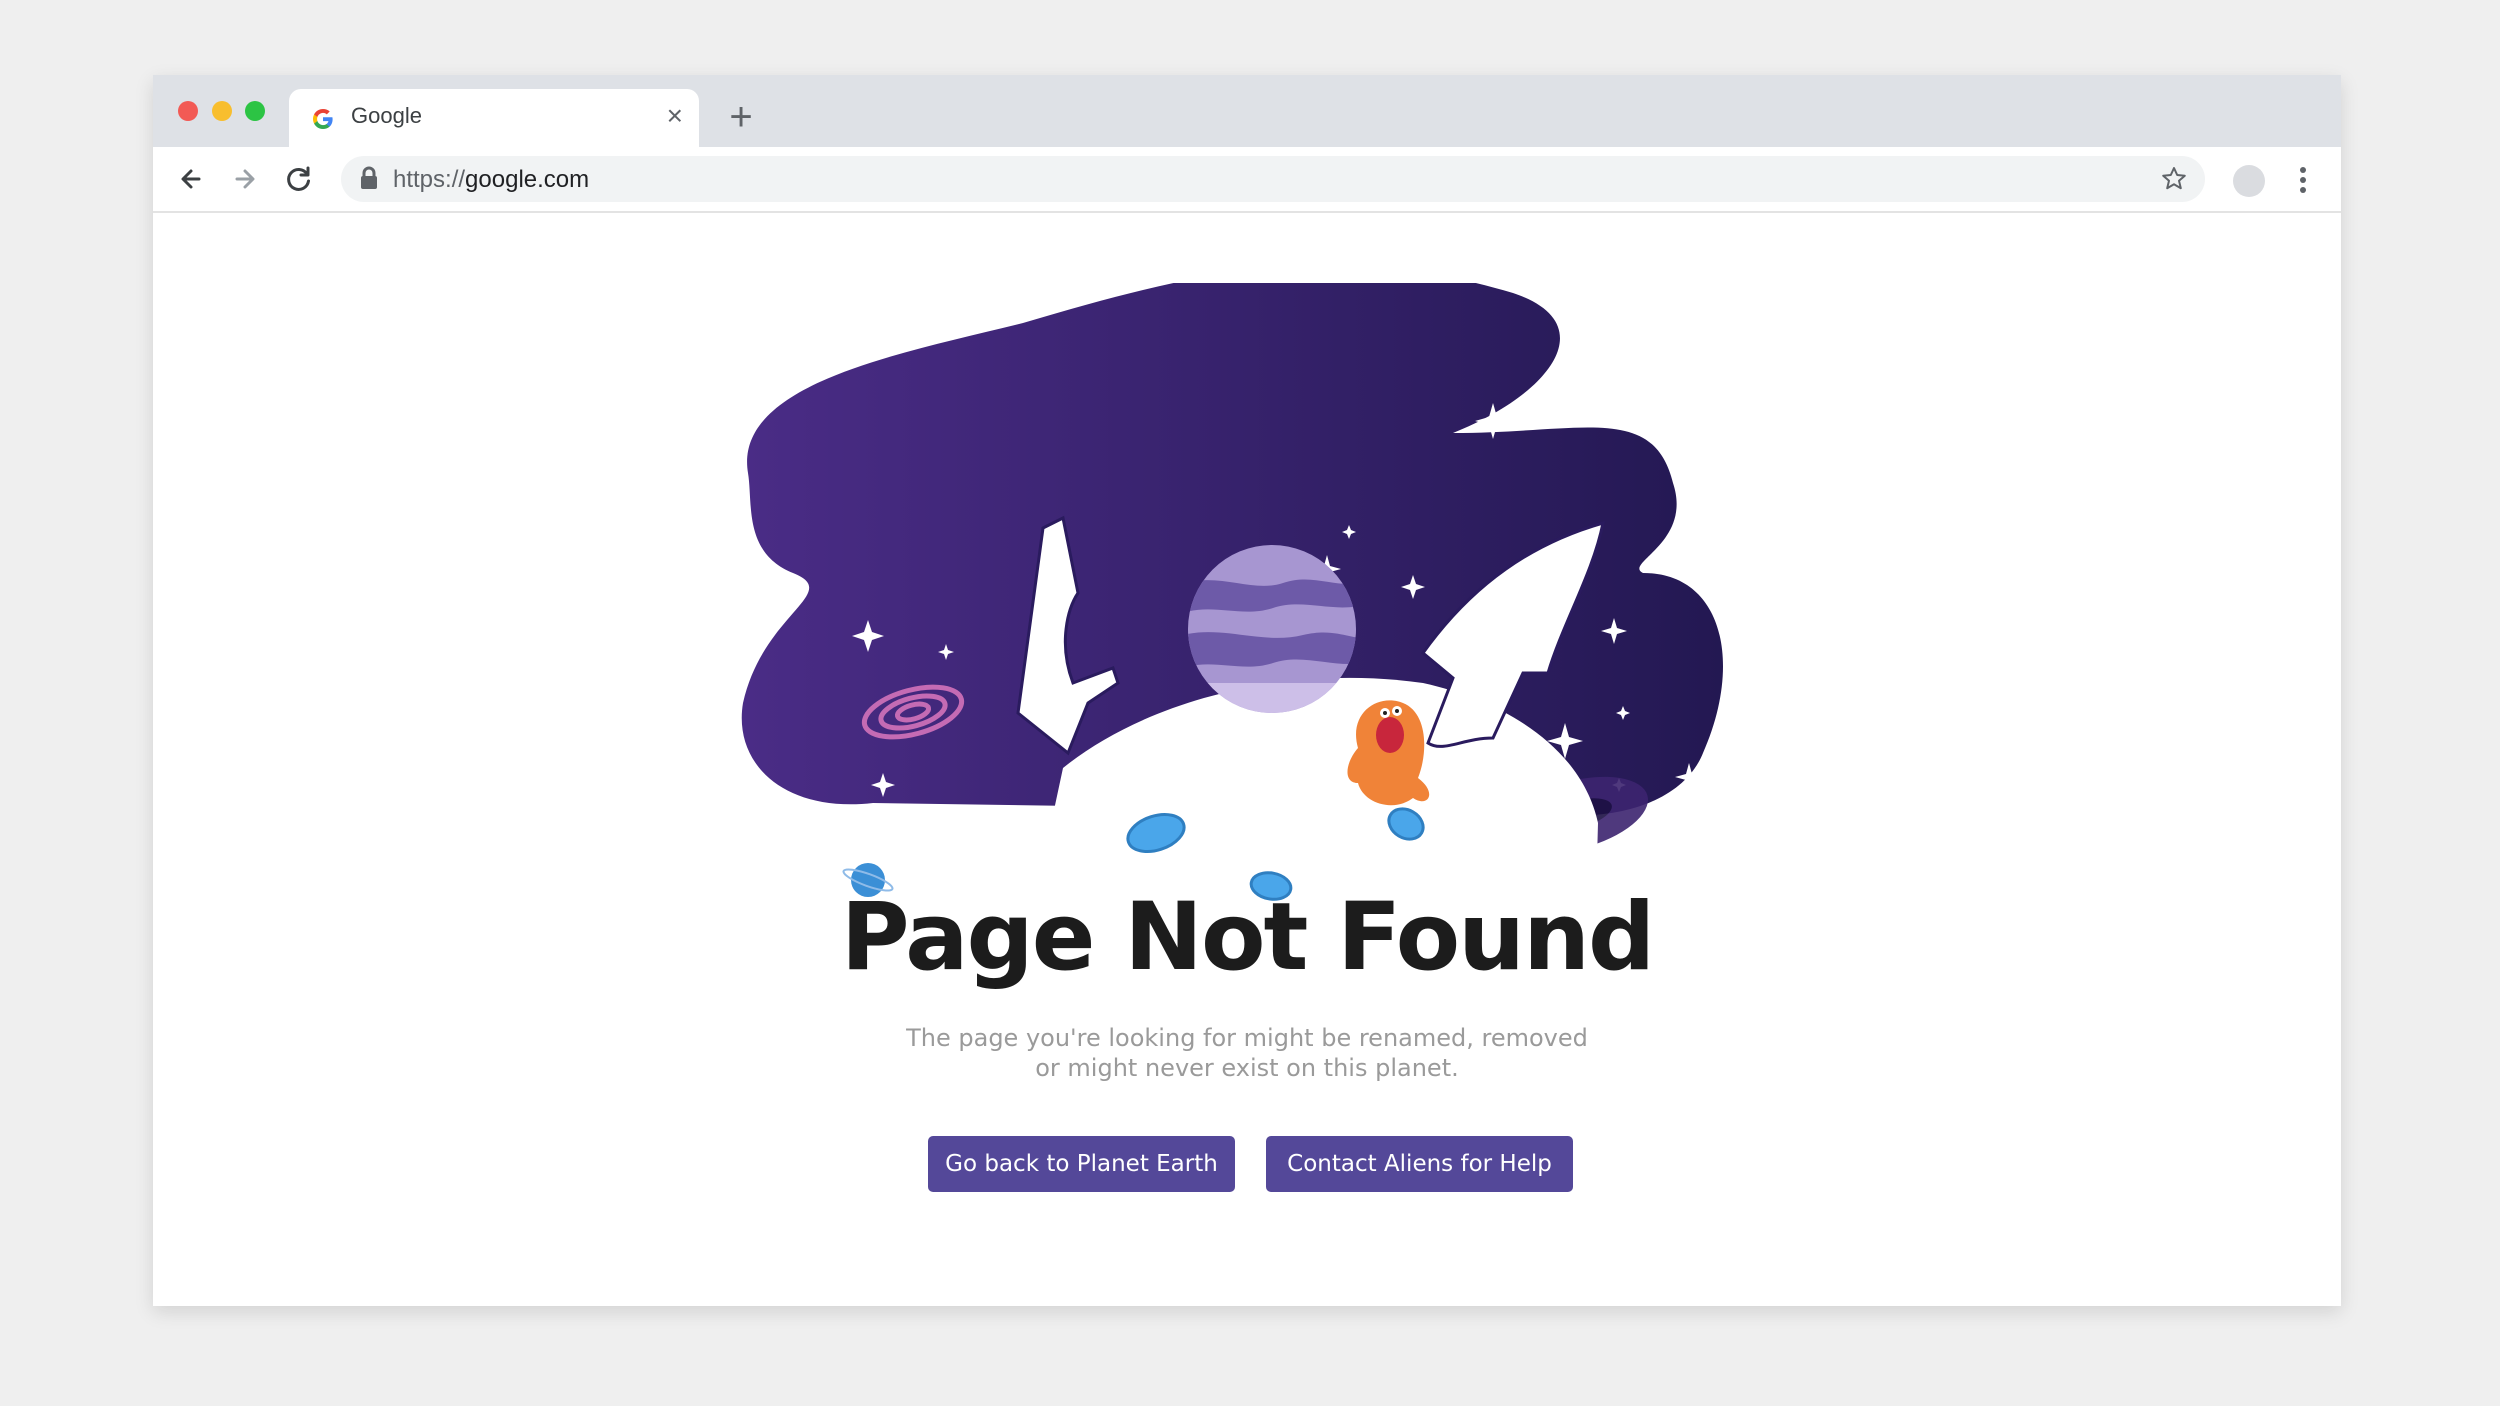  Describe the element at coordinates (527, 179) in the screenshot. I see `url-host: google.com` at that location.